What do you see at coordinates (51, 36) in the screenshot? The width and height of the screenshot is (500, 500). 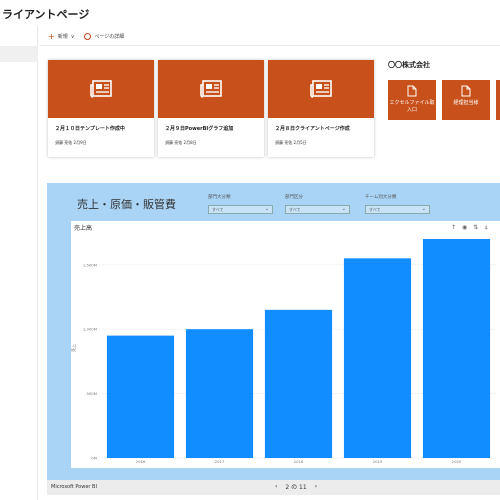 I see `plus-icon: +` at bounding box center [51, 36].